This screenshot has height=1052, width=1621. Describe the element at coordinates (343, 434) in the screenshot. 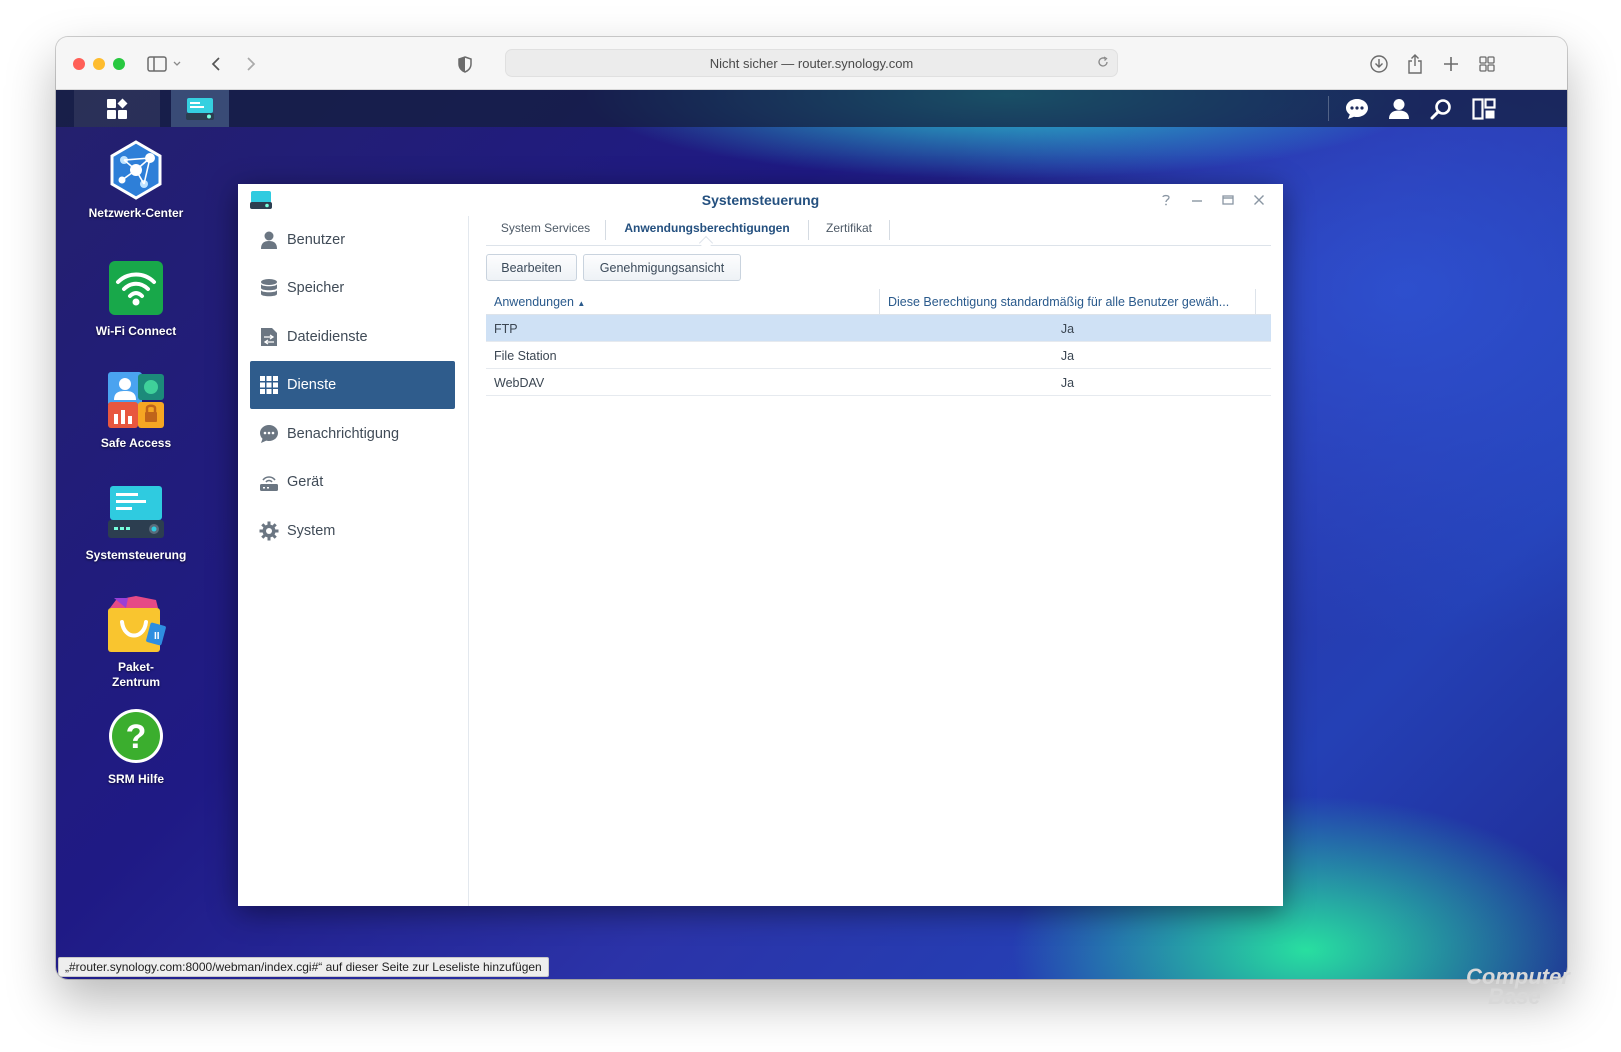

I see `sidebar-item-label: Benachrichtigung` at that location.